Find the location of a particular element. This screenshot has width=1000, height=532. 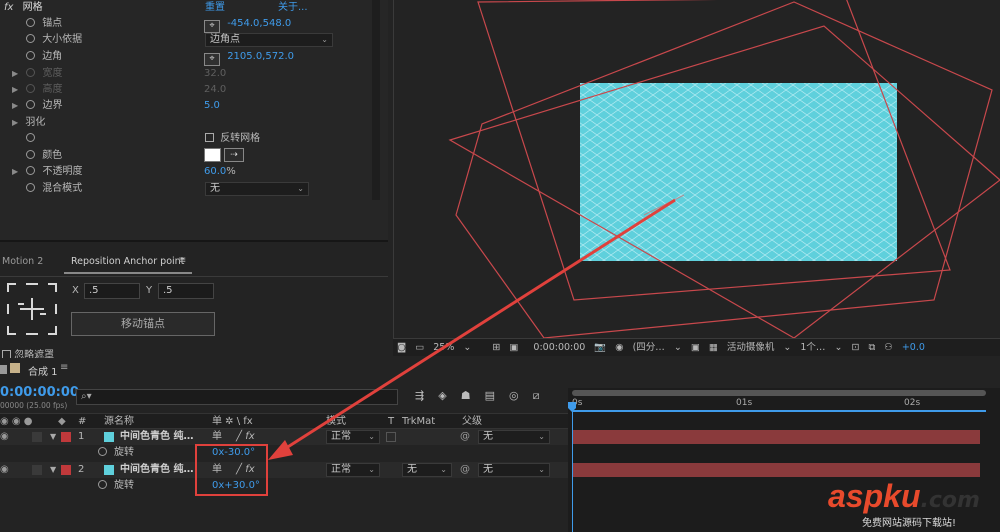

frame-blend-icon: ▤ is located at coordinates (497, 395).